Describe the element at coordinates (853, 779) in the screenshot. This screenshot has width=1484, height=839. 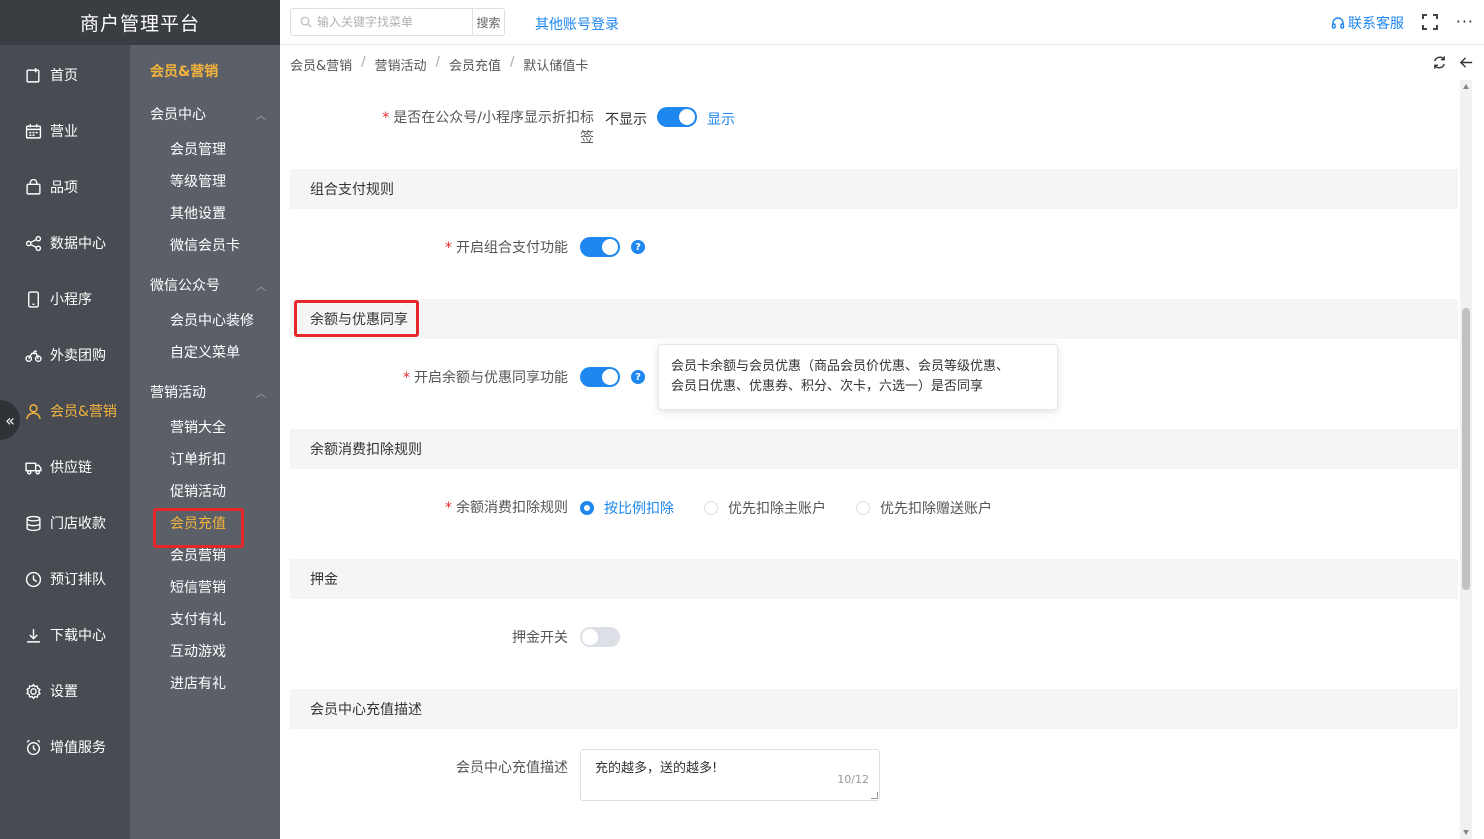
I see `char-count: 10/12` at that location.